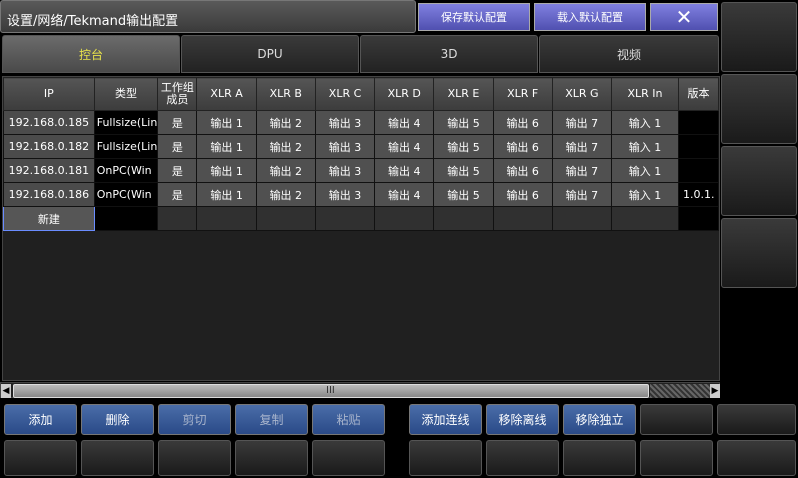 This screenshot has width=798, height=478. I want to click on copy-button: 复制, so click(271, 419).